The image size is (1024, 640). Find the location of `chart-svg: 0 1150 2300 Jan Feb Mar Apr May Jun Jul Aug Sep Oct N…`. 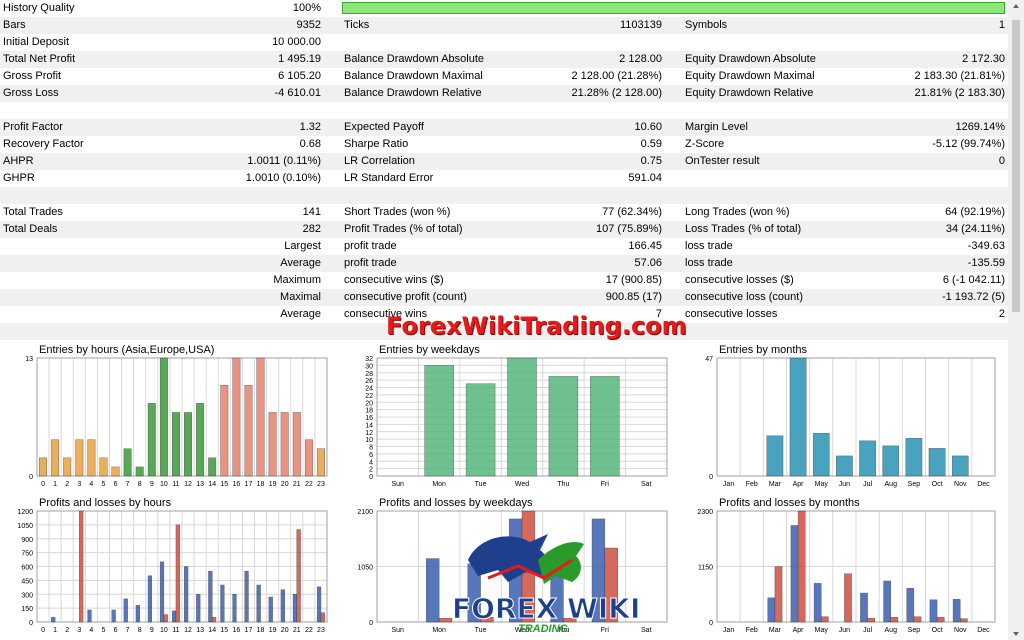

chart-svg: 0 1150 2300 Jan Feb Mar Apr May Jun Jul Aug Sep Oct N… is located at coordinates (846, 571).